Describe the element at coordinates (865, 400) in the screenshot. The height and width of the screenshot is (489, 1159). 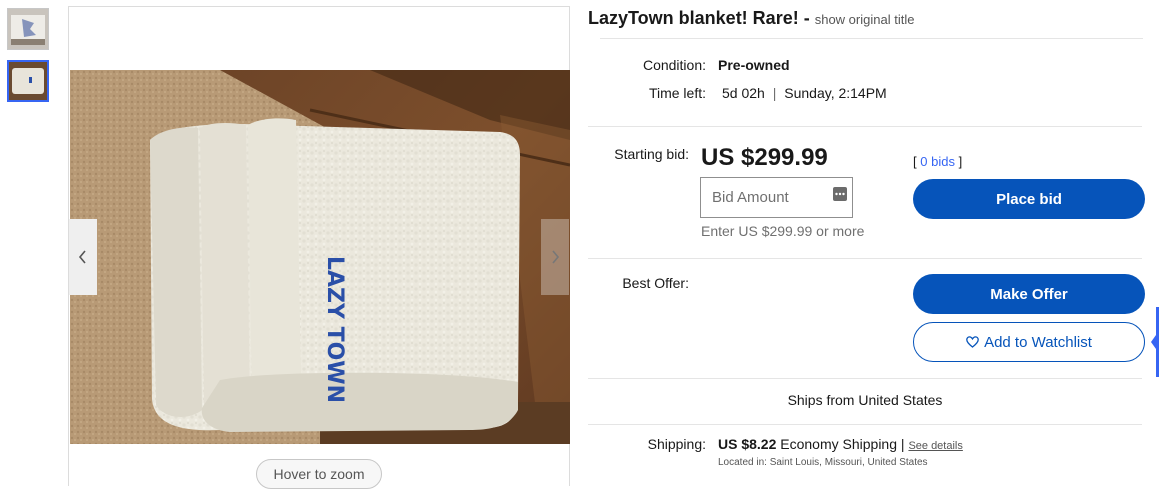
I see `ships-from: Ships from United States` at that location.